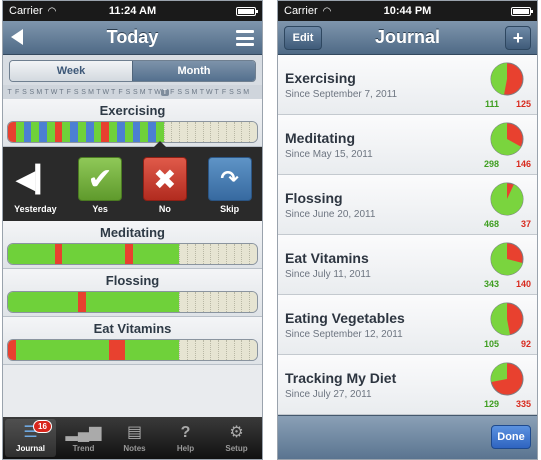  I want to click on tab-label: Journal, so click(30, 448).